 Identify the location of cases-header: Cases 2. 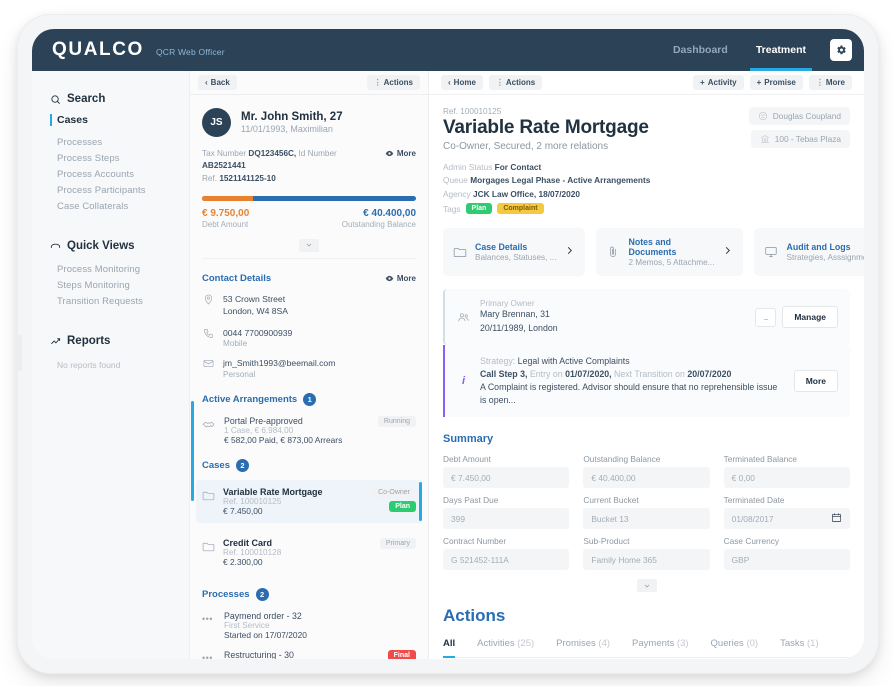
(309, 465).